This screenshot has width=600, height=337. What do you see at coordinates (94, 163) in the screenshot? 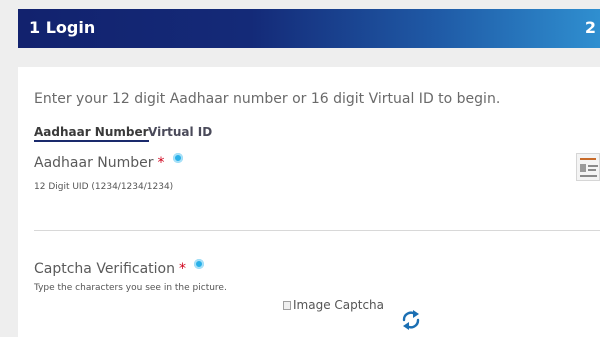
I see `aadhaar-number-label-text: Aadhaar Number` at bounding box center [94, 163].